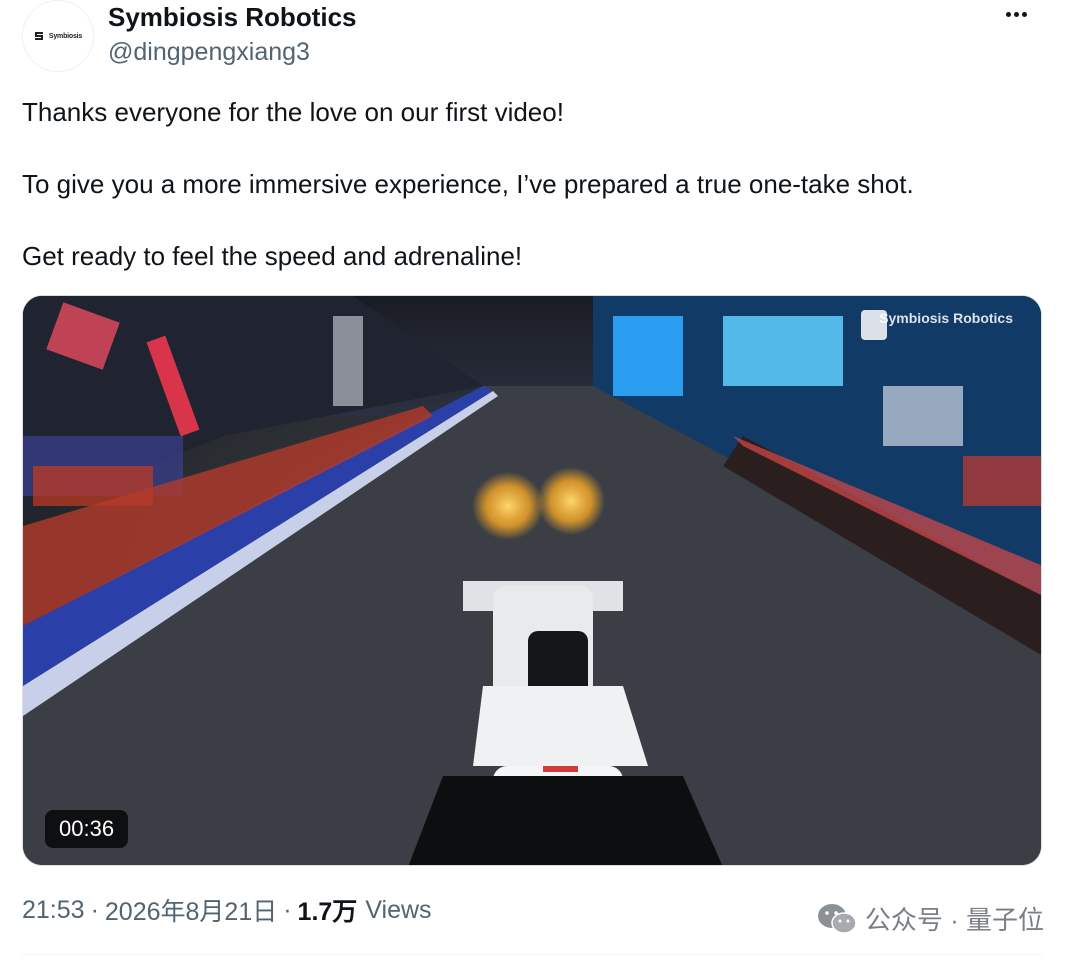 The image size is (1076, 960). What do you see at coordinates (53, 910) in the screenshot?
I see `tweet-time: 21:53` at bounding box center [53, 910].